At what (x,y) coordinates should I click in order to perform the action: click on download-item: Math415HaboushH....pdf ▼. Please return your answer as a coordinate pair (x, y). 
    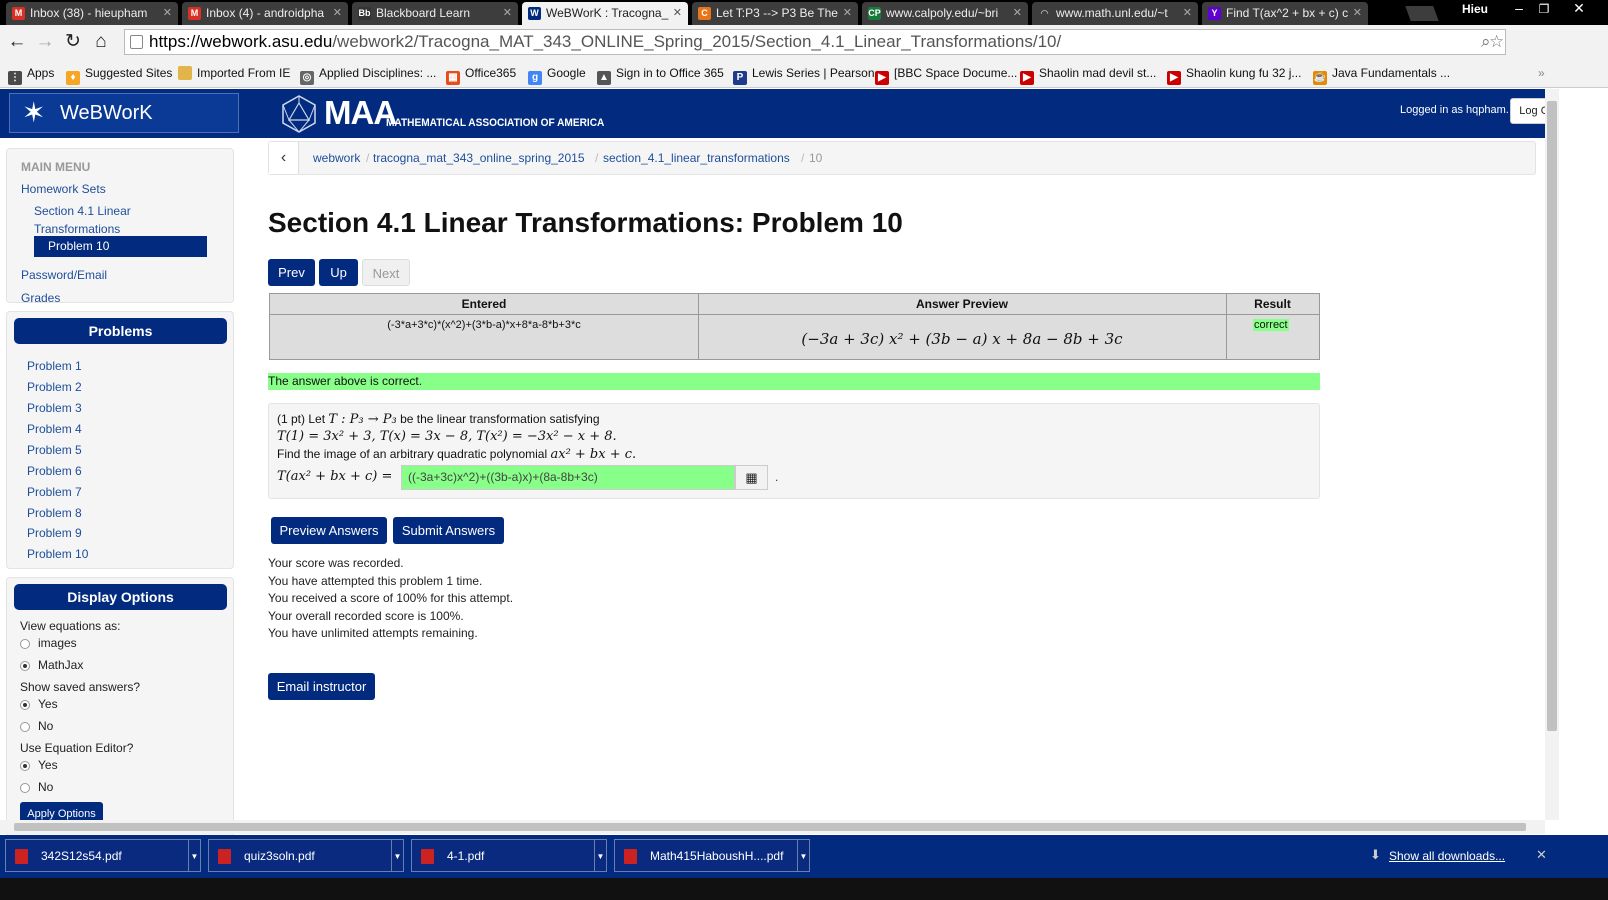
    Looking at the image, I should click on (712, 855).